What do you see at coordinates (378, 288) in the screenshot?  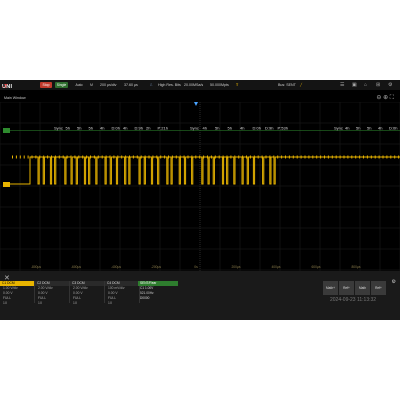 I see `softkey-ref: Ref+` at bounding box center [378, 288].